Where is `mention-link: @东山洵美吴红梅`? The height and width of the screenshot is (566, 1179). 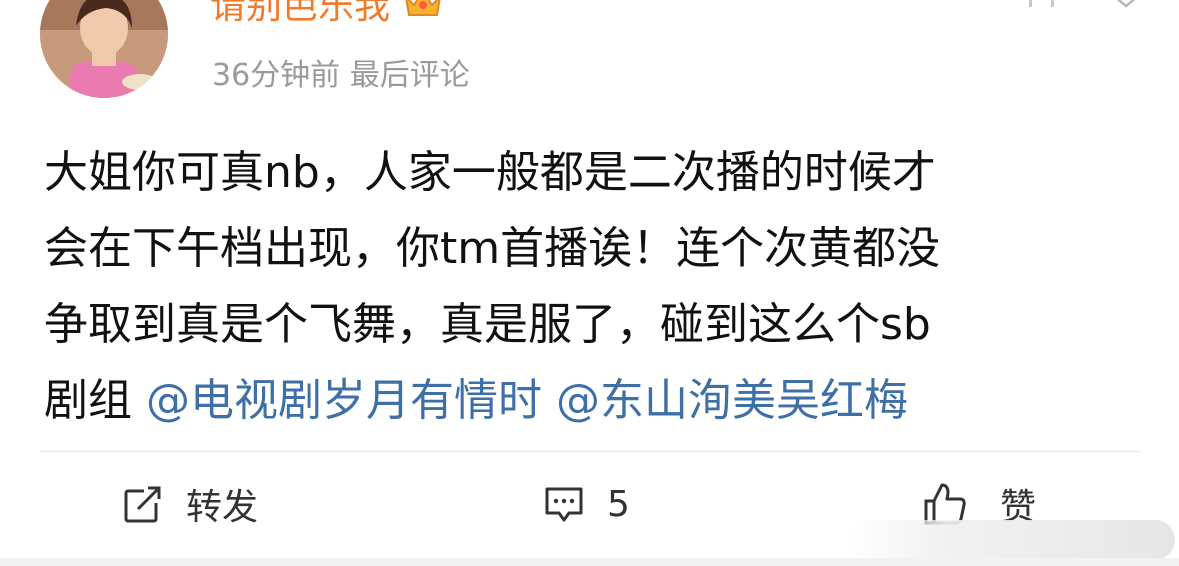 mention-link: @东山洵美吴红梅 is located at coordinates (732, 400).